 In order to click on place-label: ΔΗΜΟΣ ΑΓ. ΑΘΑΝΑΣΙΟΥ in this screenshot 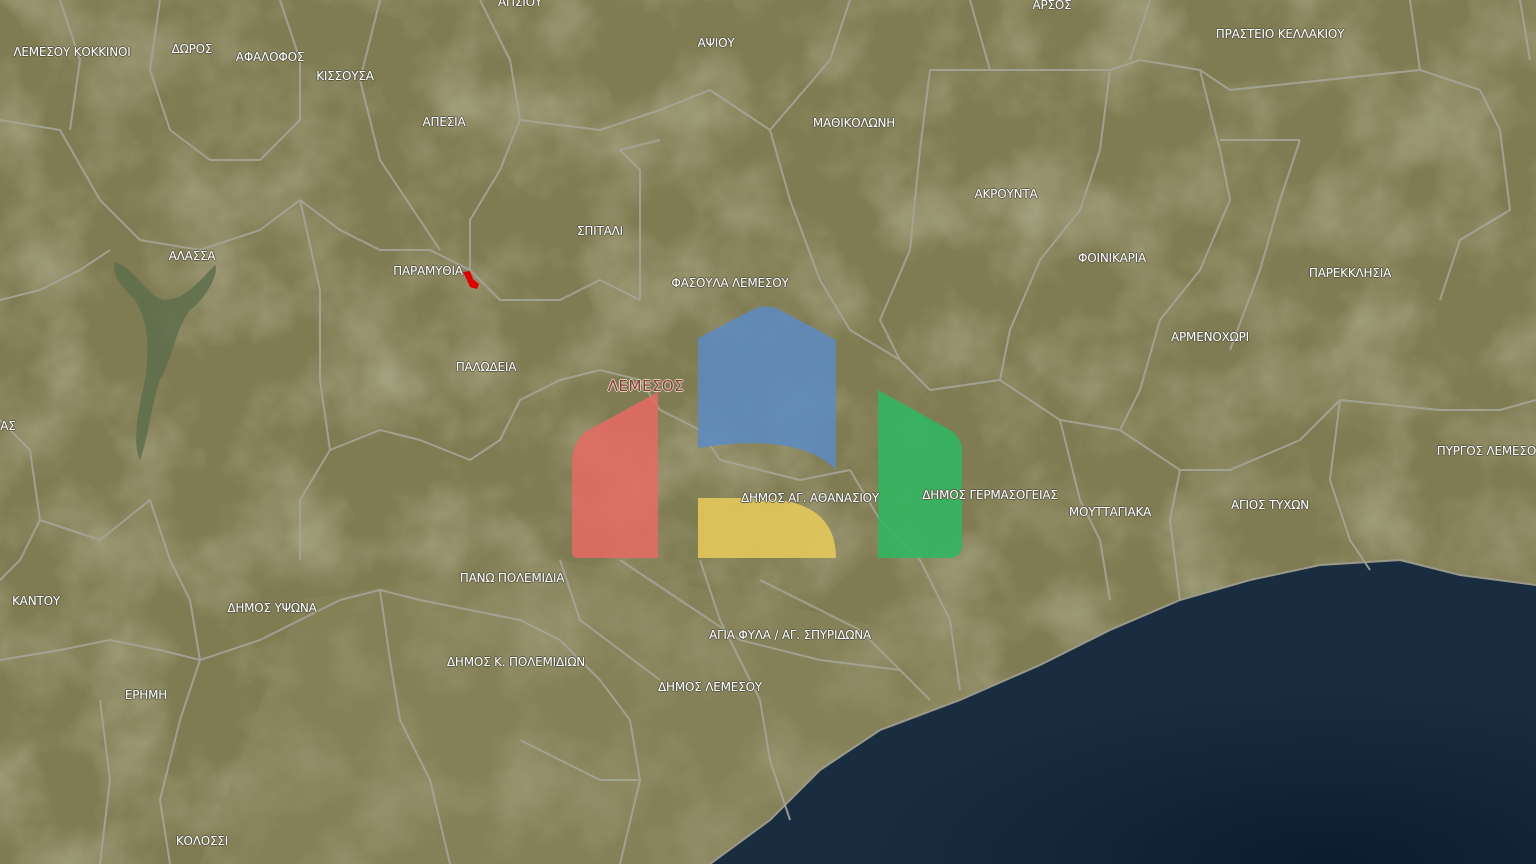, I will do `click(810, 498)`.